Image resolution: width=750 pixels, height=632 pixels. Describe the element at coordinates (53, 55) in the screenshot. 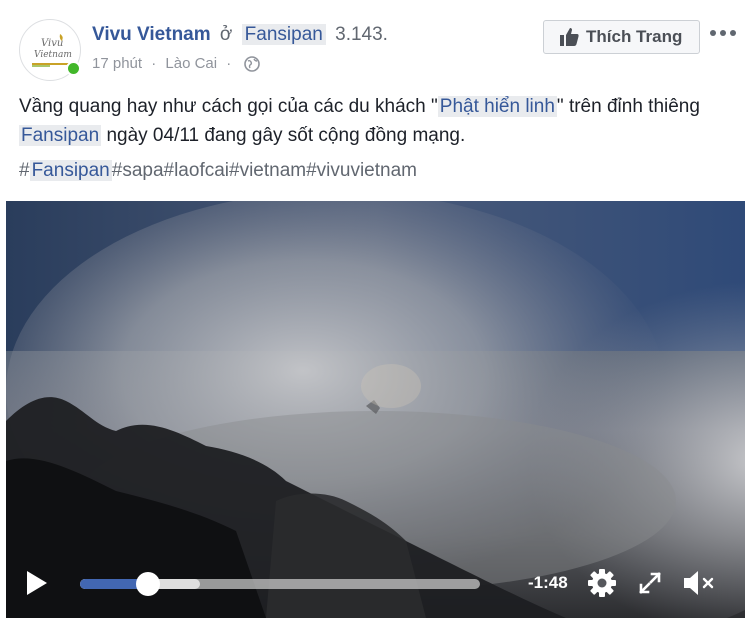

I see `logo-text-vietnam: Vietnam` at that location.